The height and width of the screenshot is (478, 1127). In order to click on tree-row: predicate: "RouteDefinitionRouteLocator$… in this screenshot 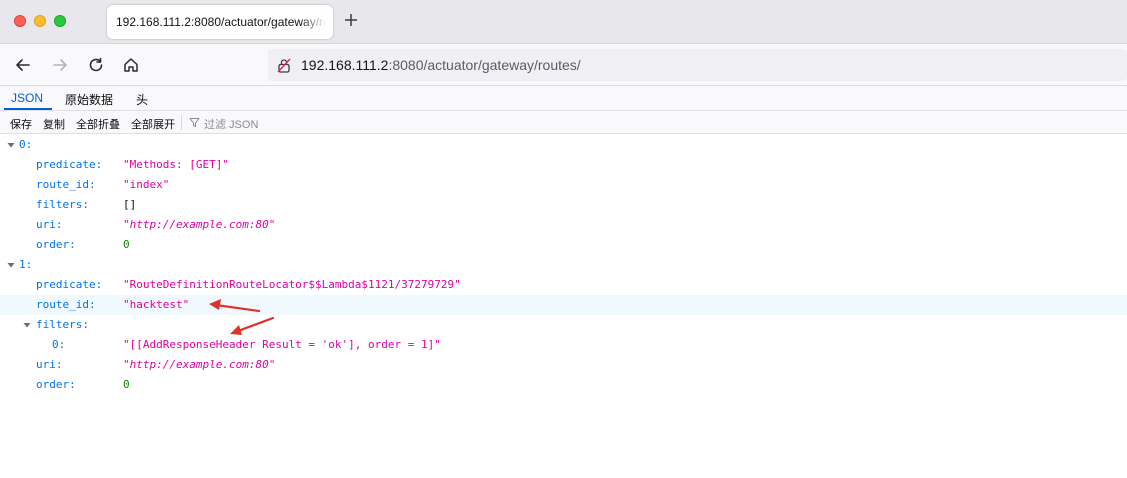, I will do `click(563, 285)`.